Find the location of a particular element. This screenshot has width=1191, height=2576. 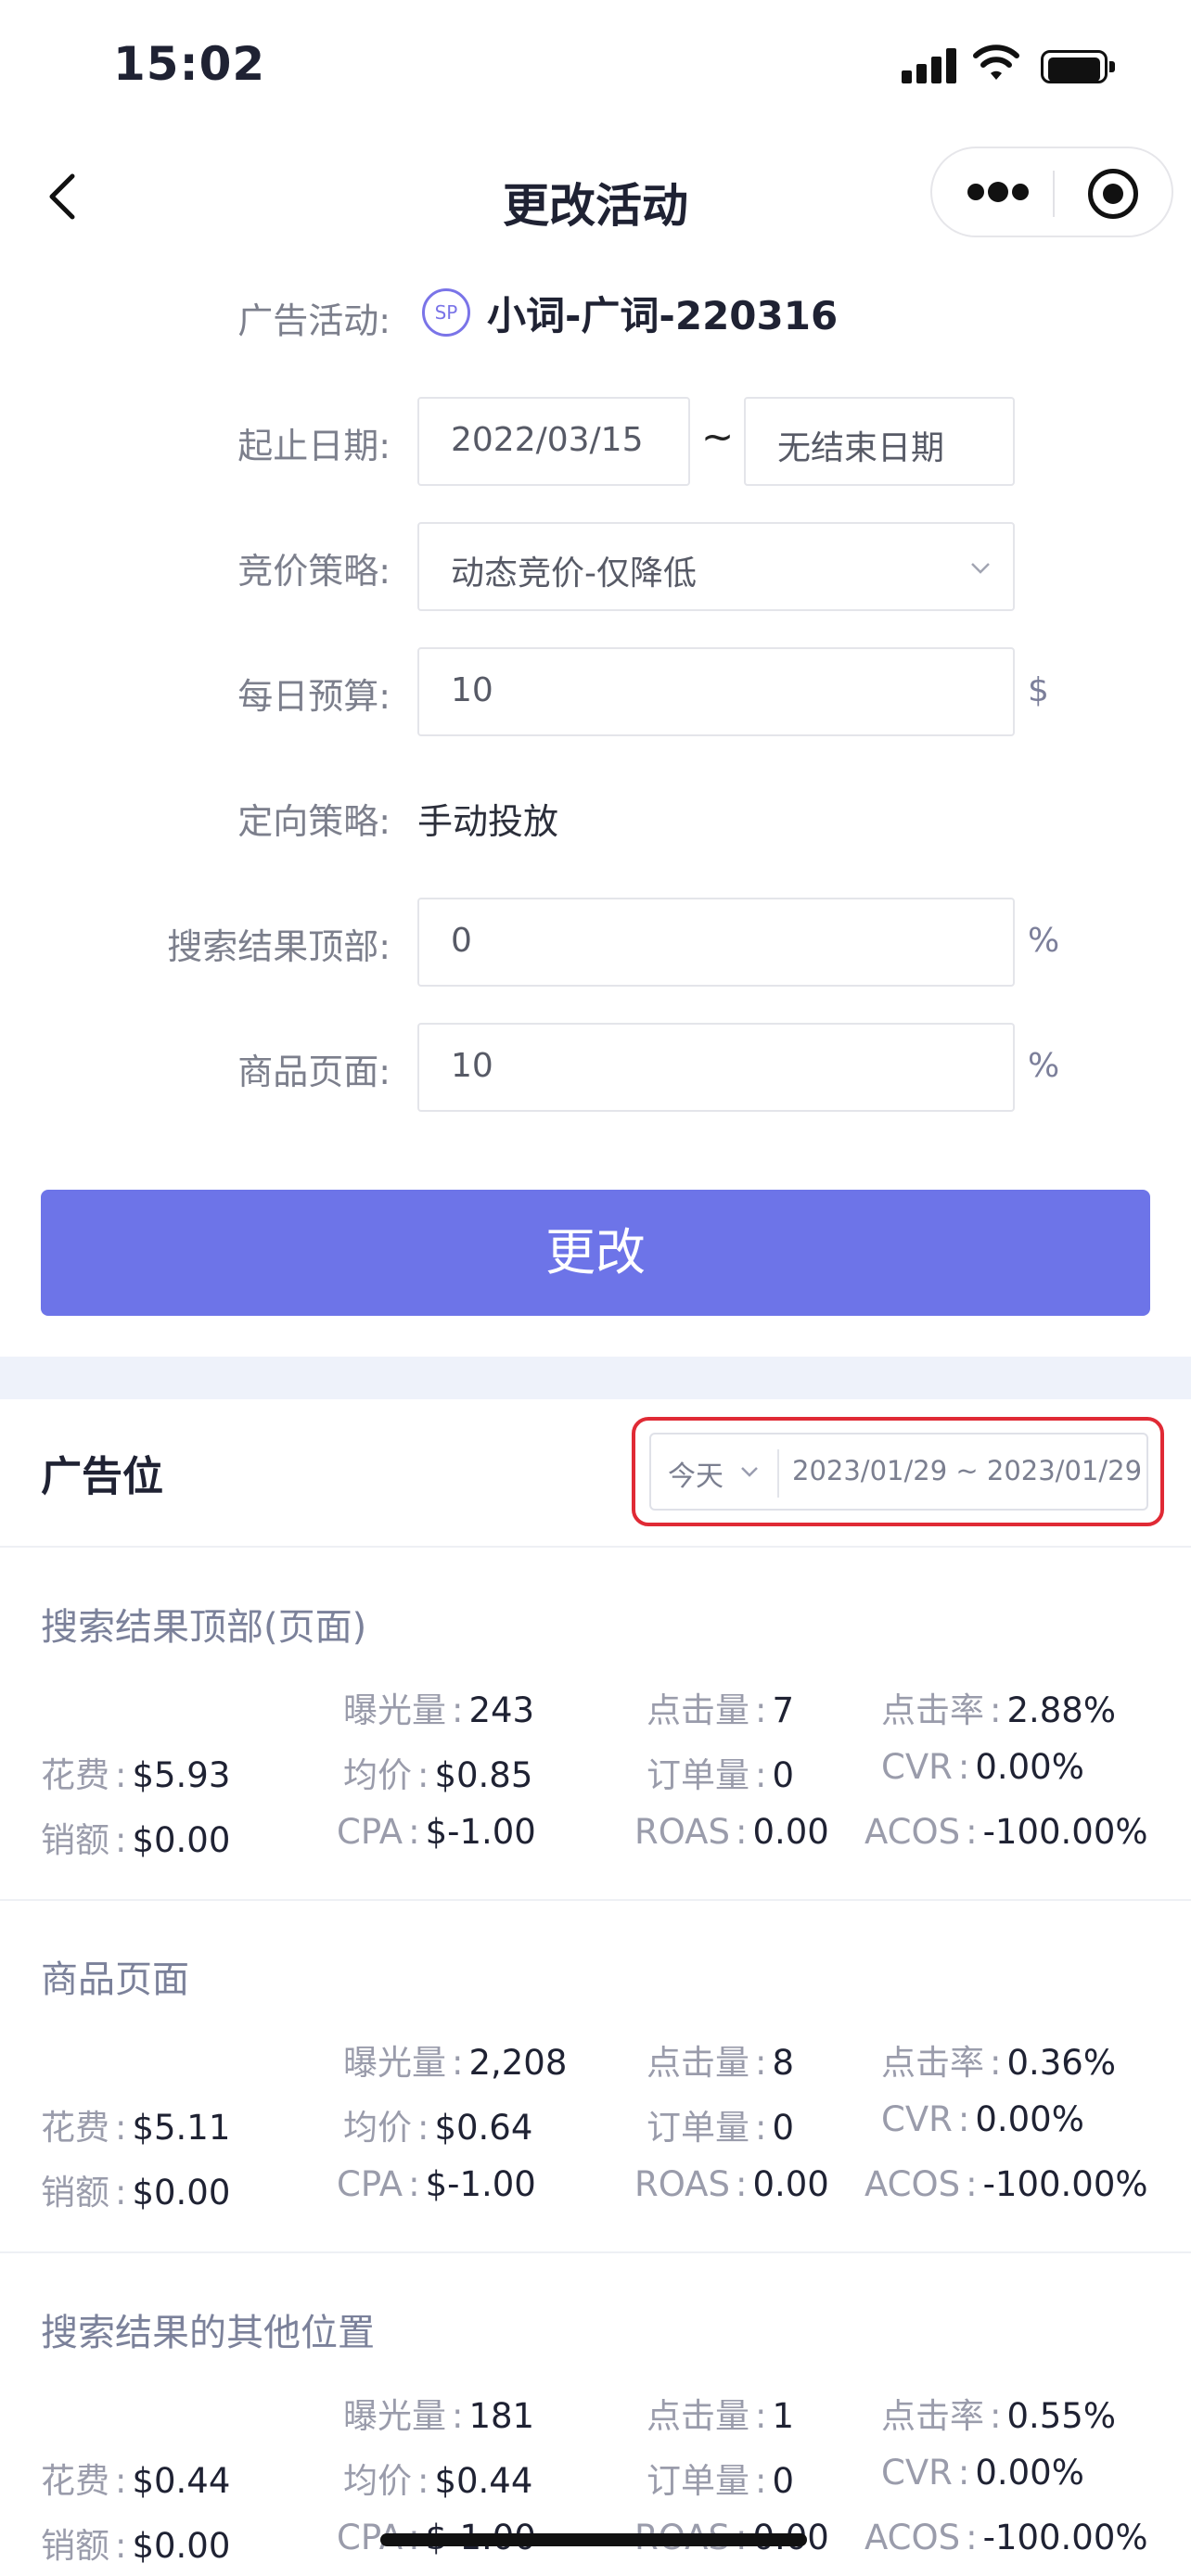

placement-card-title: 搜索结果的其他位置 is located at coordinates (208, 2333).